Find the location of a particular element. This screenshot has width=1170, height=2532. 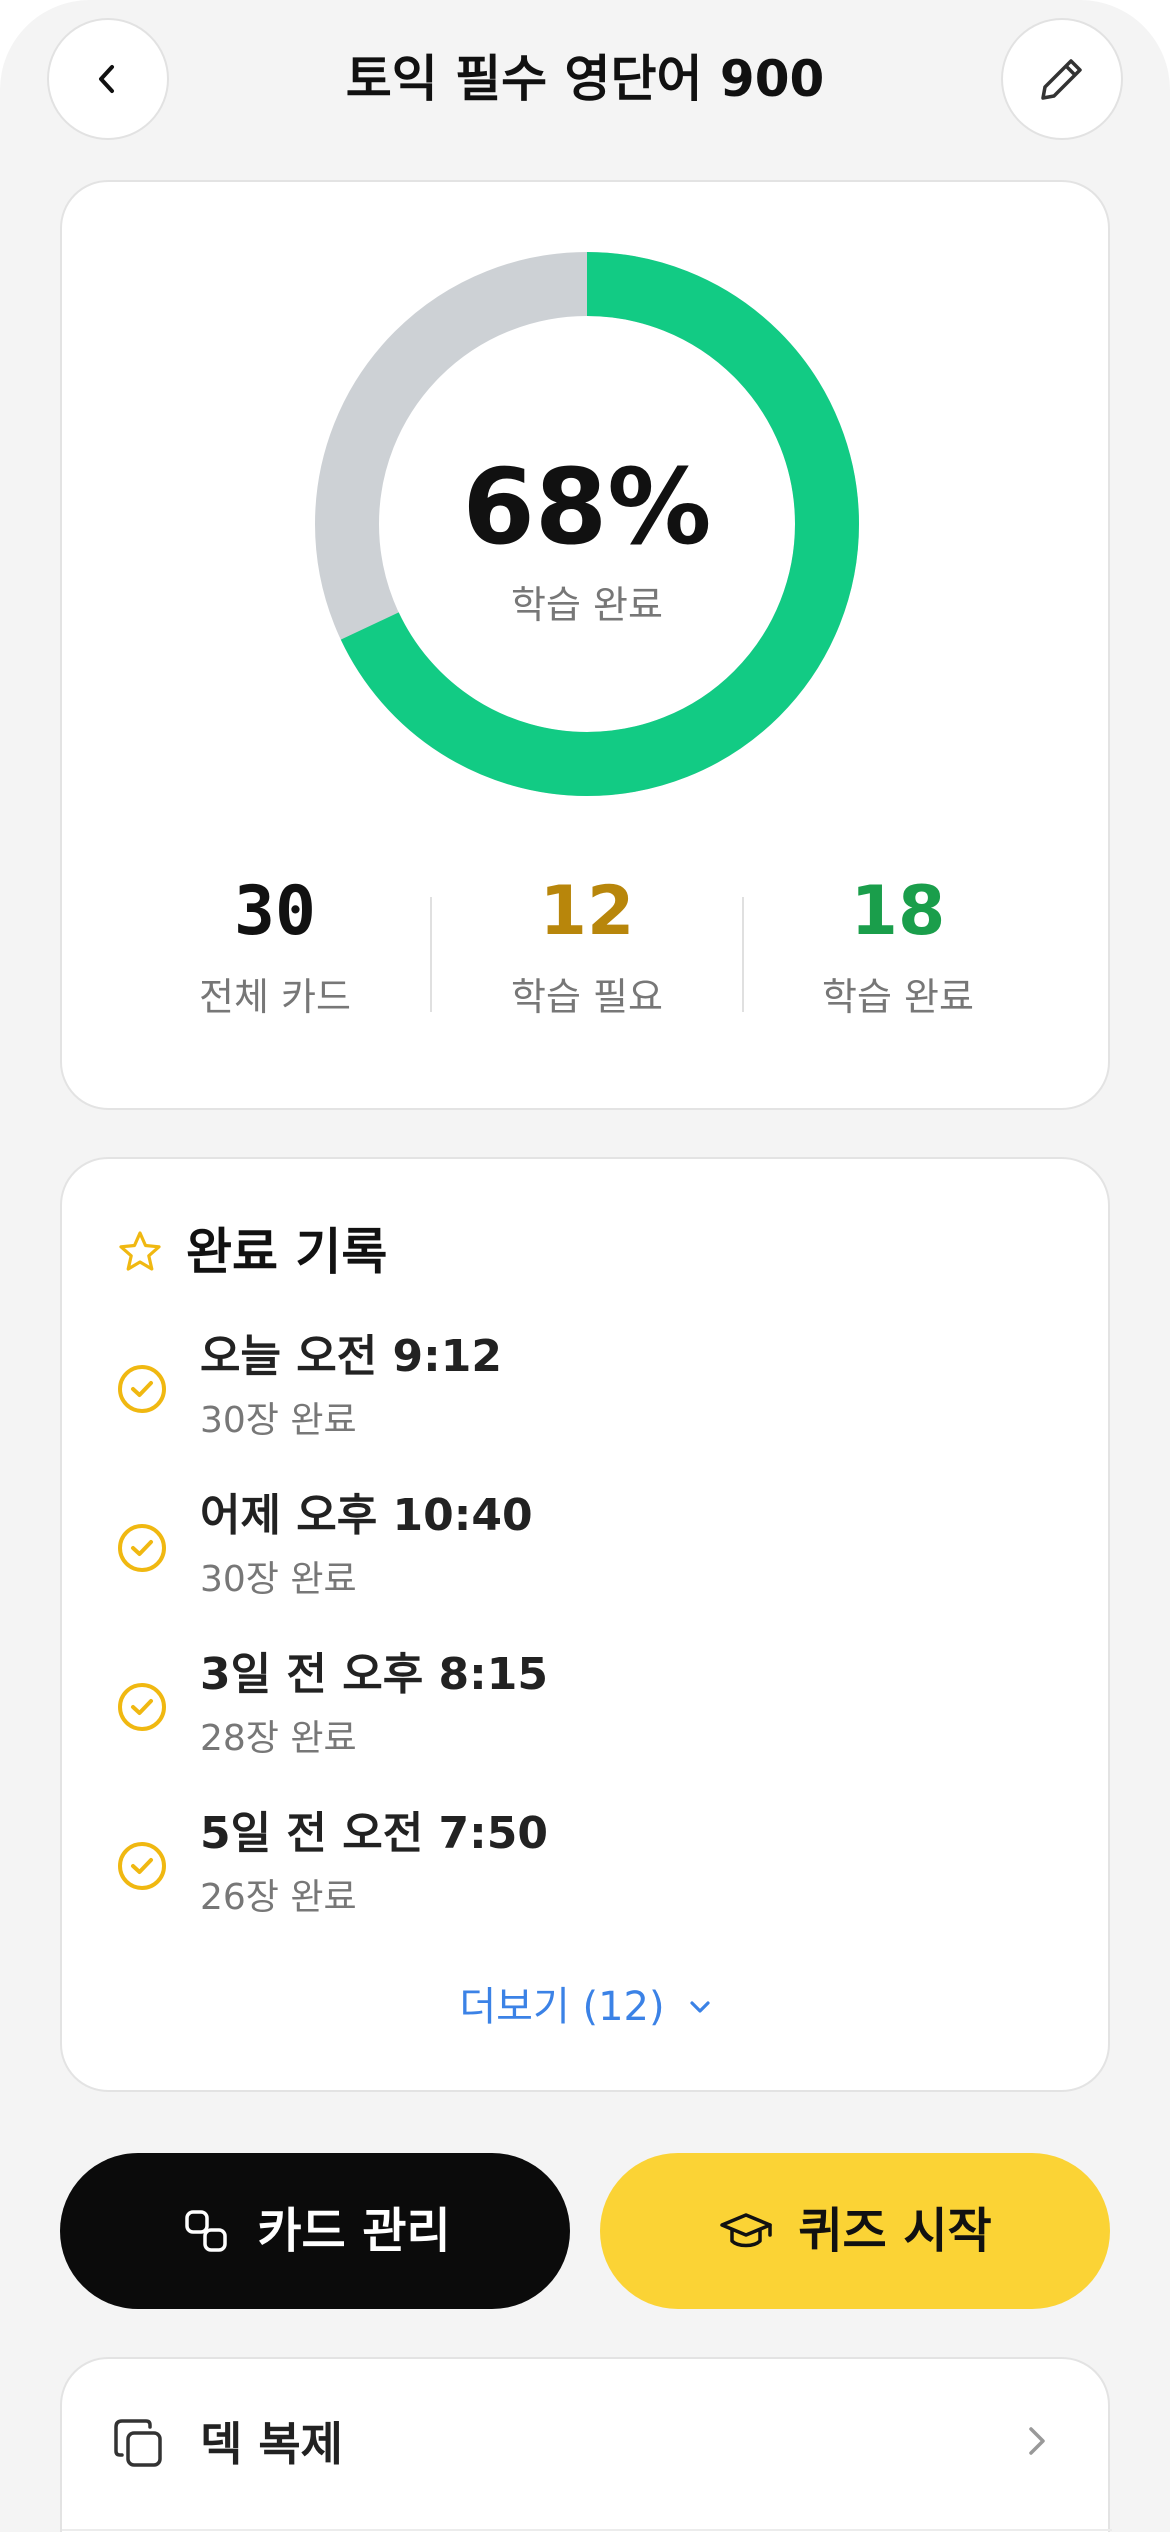

history-entry: 오늘 오전 9:12 30장 완료 is located at coordinates (566, 1402).